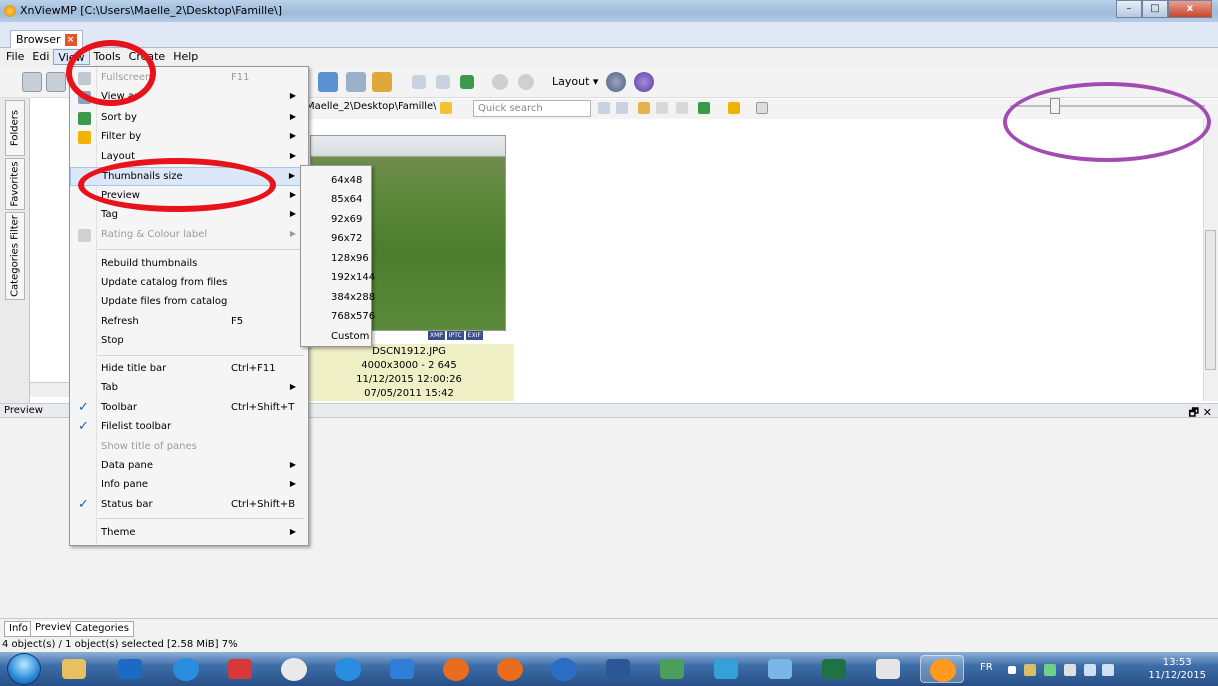 This screenshot has height=686, width=1218. I want to click on tray-device-icon, so click(1070, 670).